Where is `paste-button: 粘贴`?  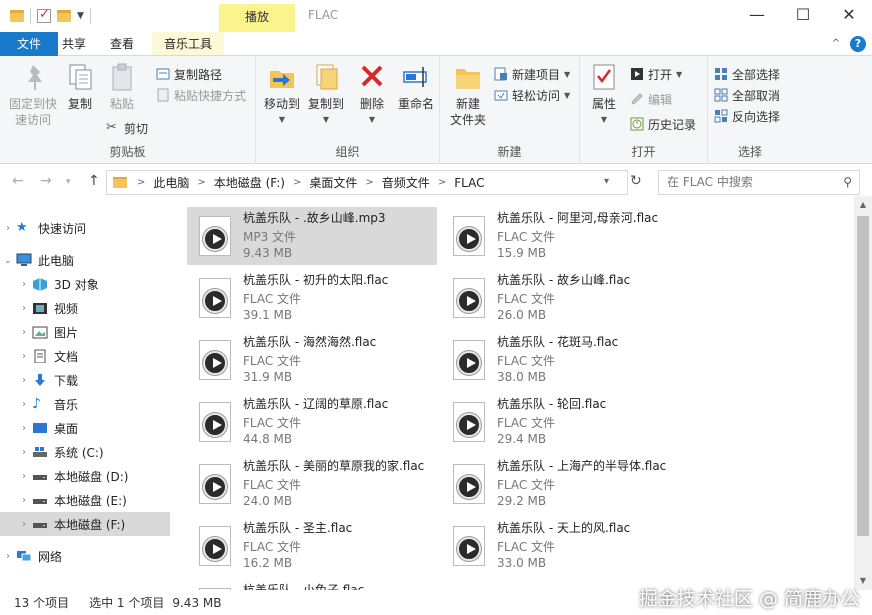
paste-button: 粘贴 is located at coordinates (122, 87).